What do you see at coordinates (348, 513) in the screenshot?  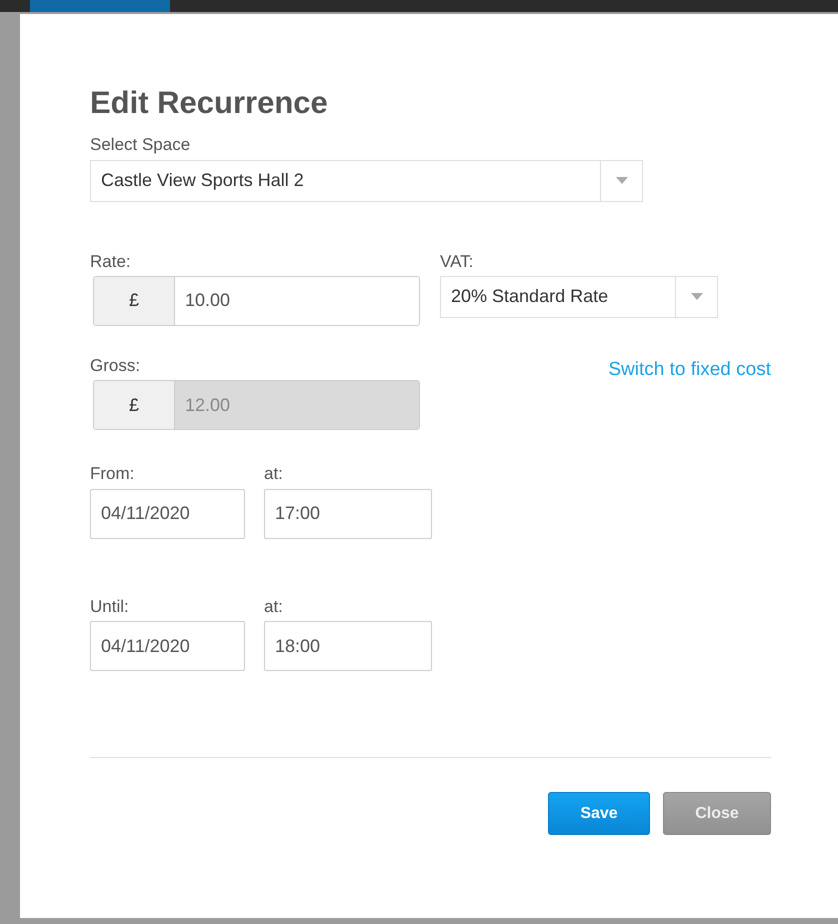 I see `time-field: 17:00` at bounding box center [348, 513].